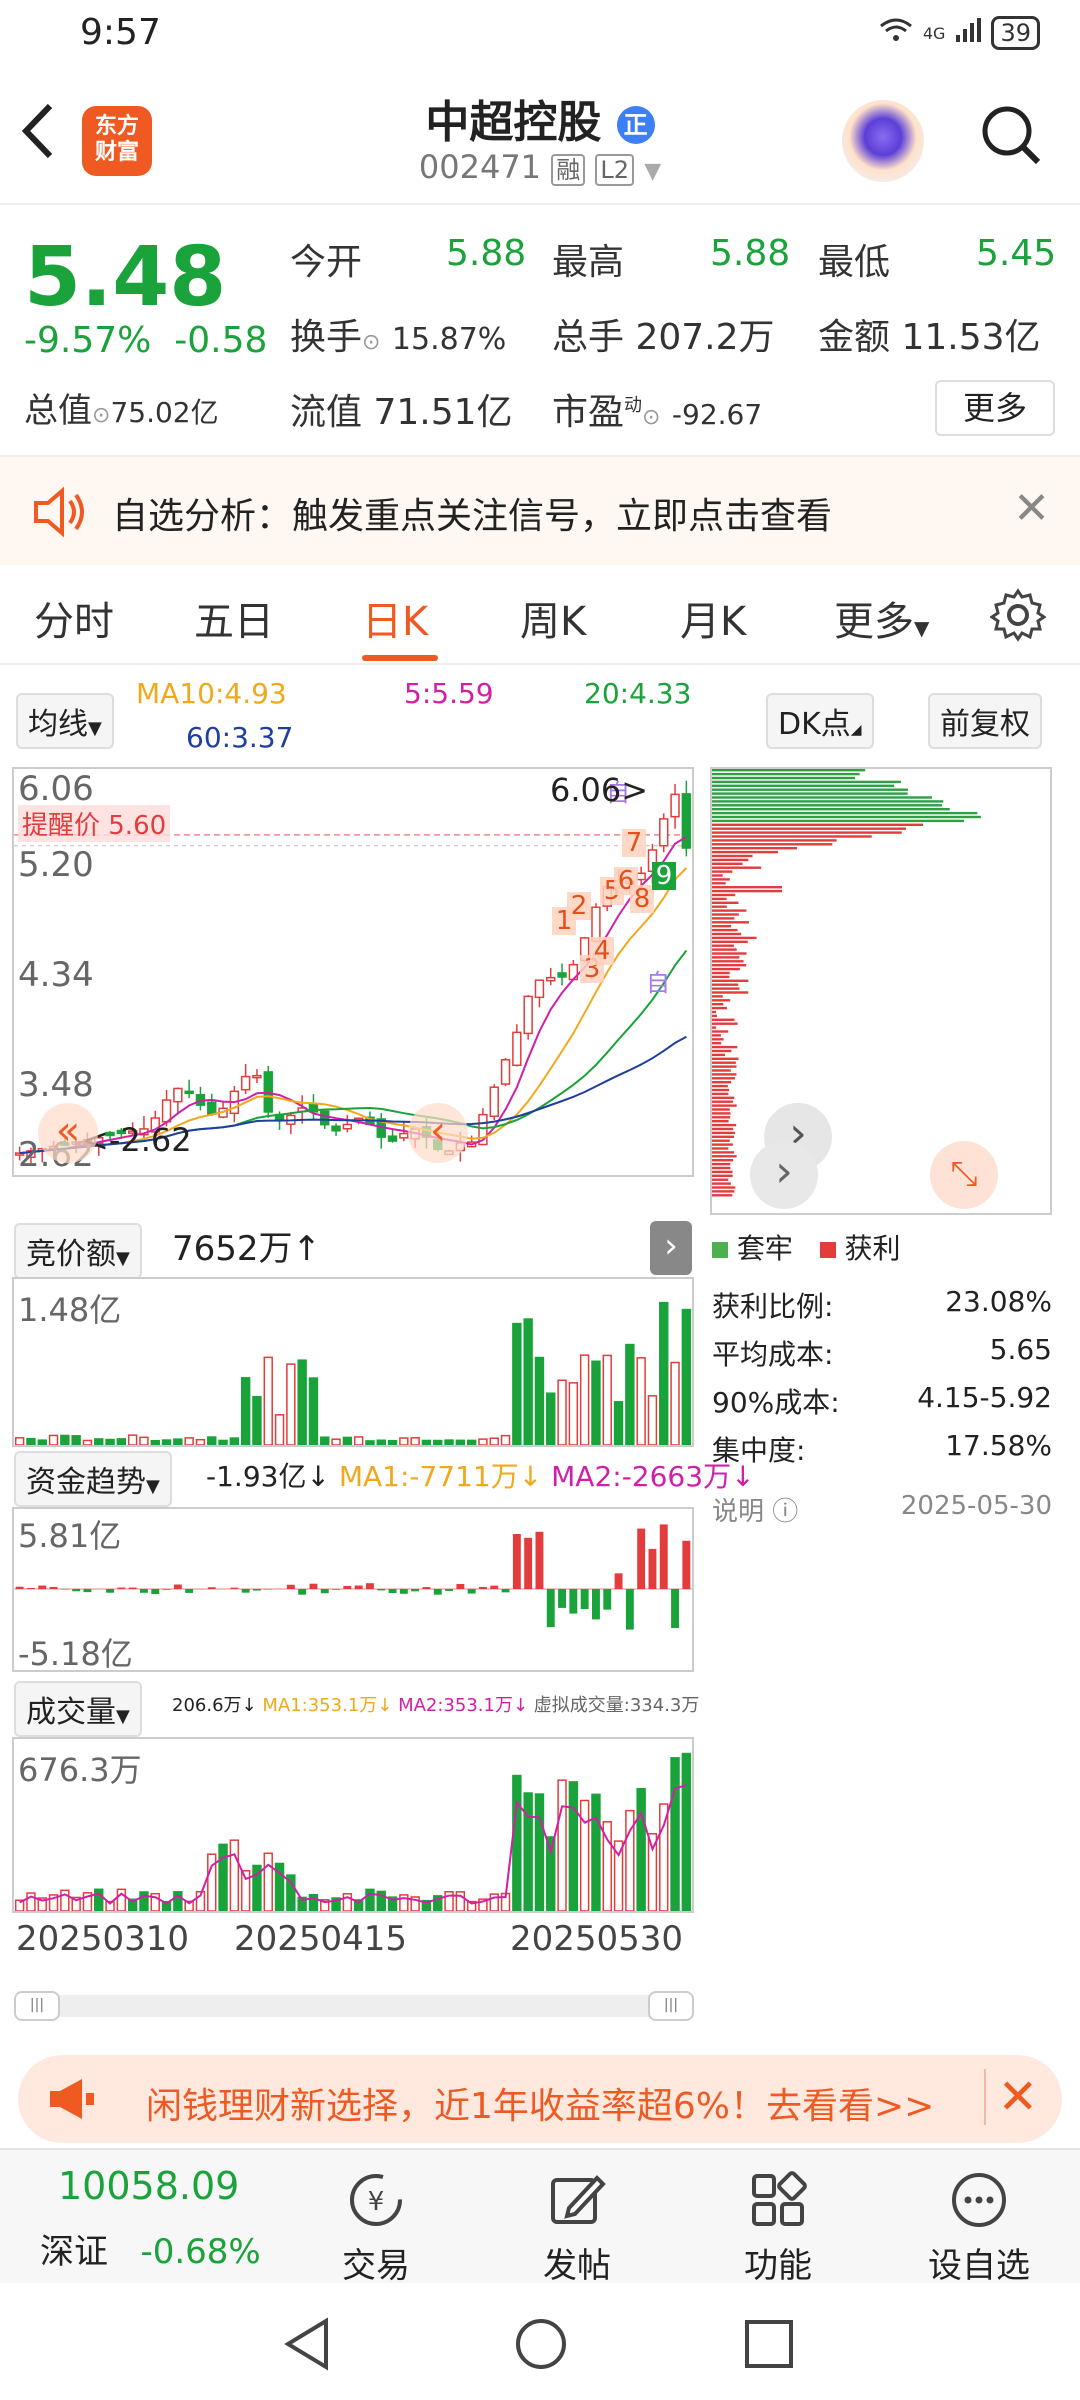 This screenshot has height=2400, width=1080. I want to click on banner-text: 自选分析：触发重点关注信号，立即点击查看, so click(472, 516).